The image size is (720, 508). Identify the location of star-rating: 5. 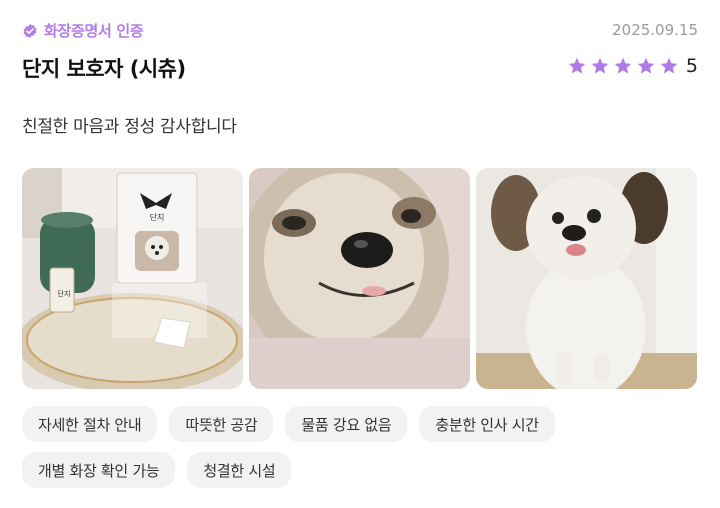
(631, 66).